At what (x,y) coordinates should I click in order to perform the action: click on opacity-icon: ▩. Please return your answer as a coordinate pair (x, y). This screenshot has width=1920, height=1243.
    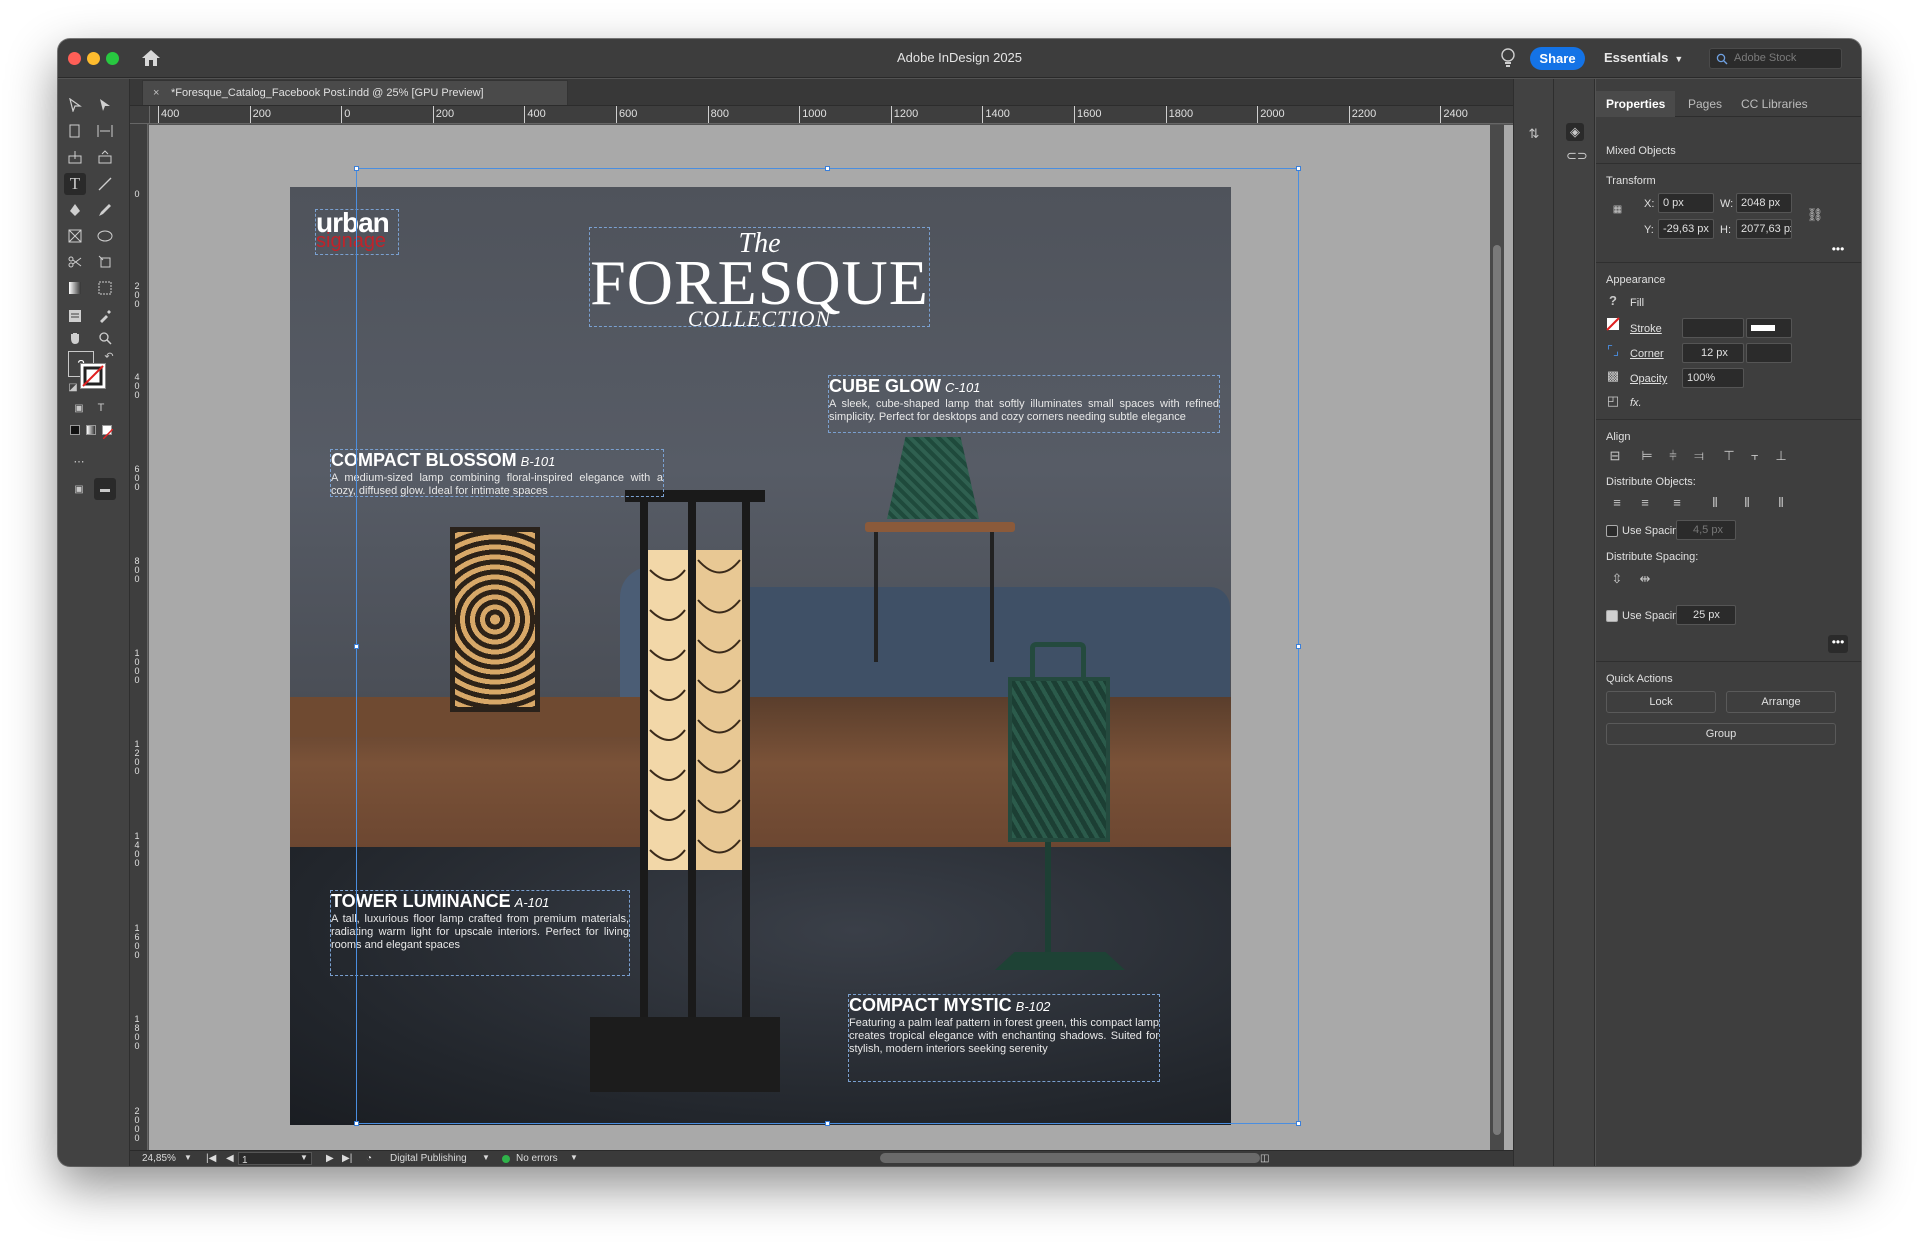
    Looking at the image, I should click on (1613, 376).